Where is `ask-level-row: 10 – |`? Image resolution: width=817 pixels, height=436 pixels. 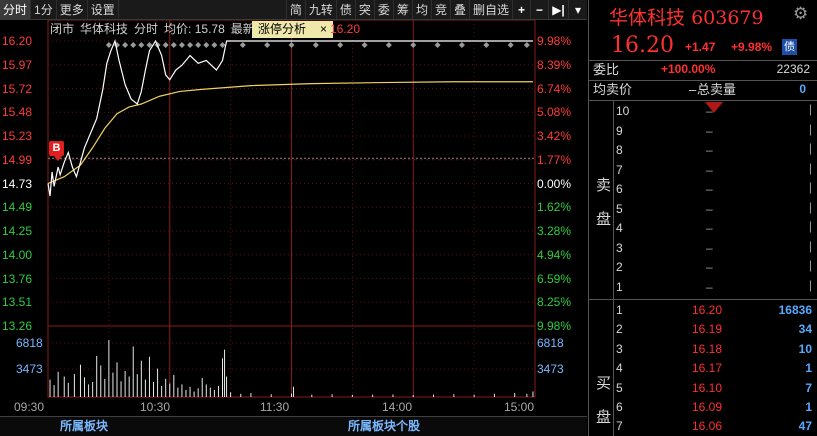
ask-level-row: 10 – | is located at coordinates (714, 110).